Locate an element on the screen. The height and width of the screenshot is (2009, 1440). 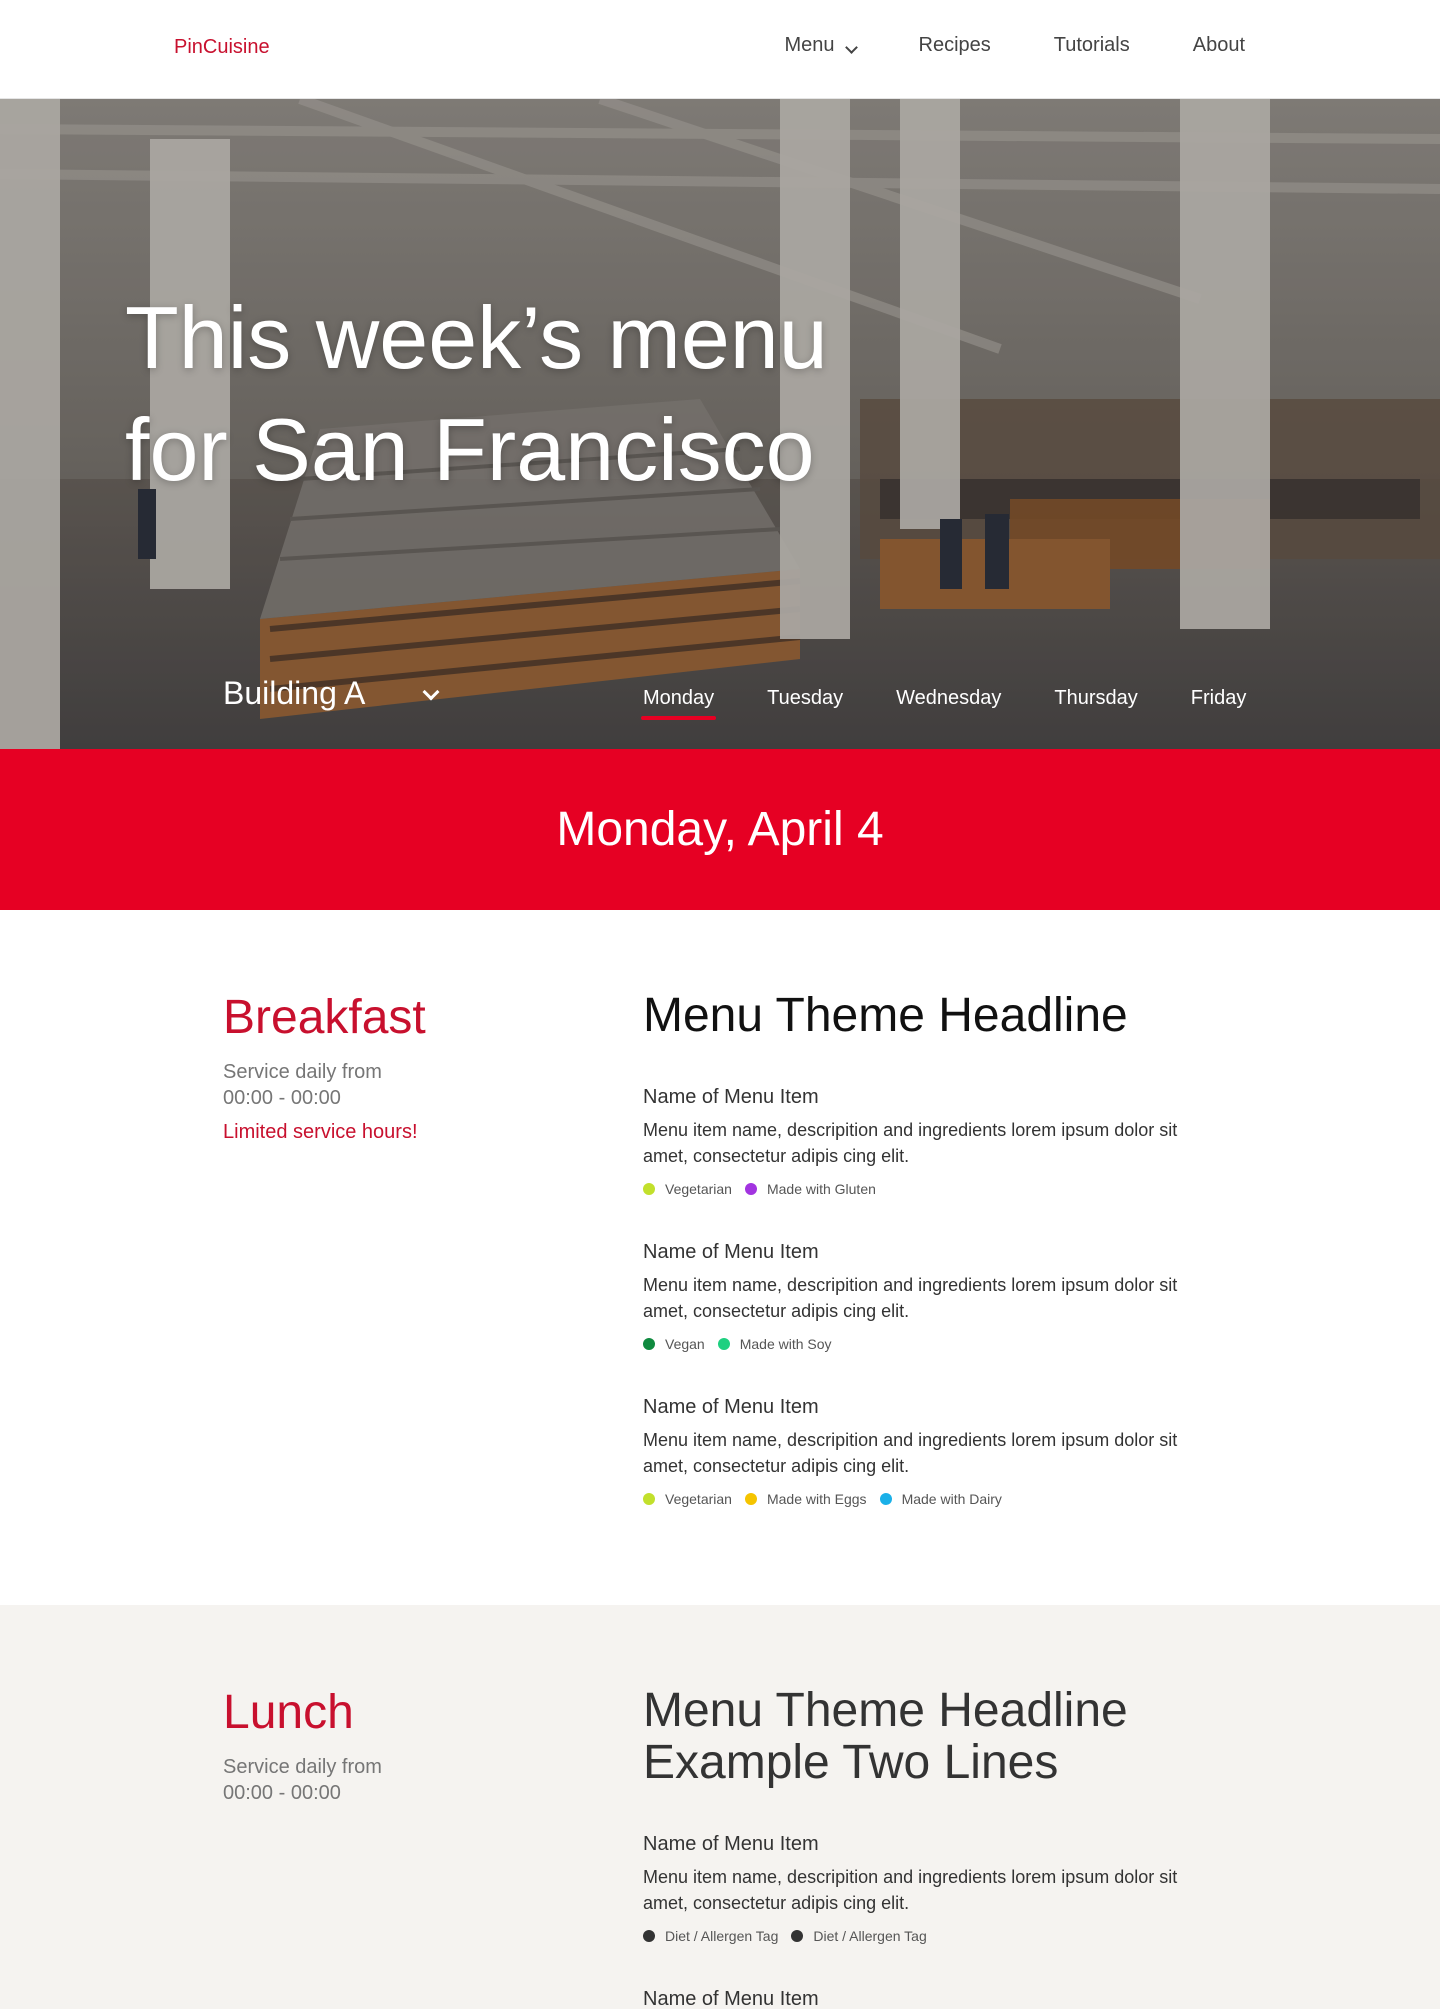
diet-tag-label: Made with Eggs is located at coordinates (816, 1499).